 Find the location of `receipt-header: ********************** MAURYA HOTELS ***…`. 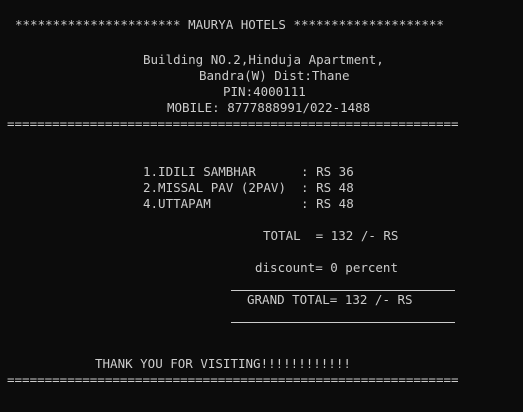

receipt-header: ********************** MAURYA HOTELS ***… is located at coordinates (229, 24).